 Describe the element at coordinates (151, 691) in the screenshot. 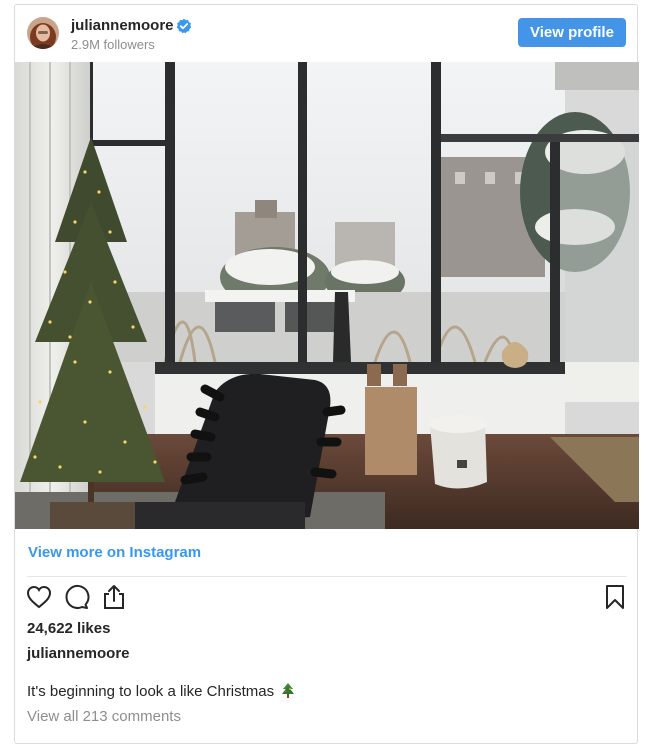

I see `caption-text: It's beginning to look a like Christmas` at that location.